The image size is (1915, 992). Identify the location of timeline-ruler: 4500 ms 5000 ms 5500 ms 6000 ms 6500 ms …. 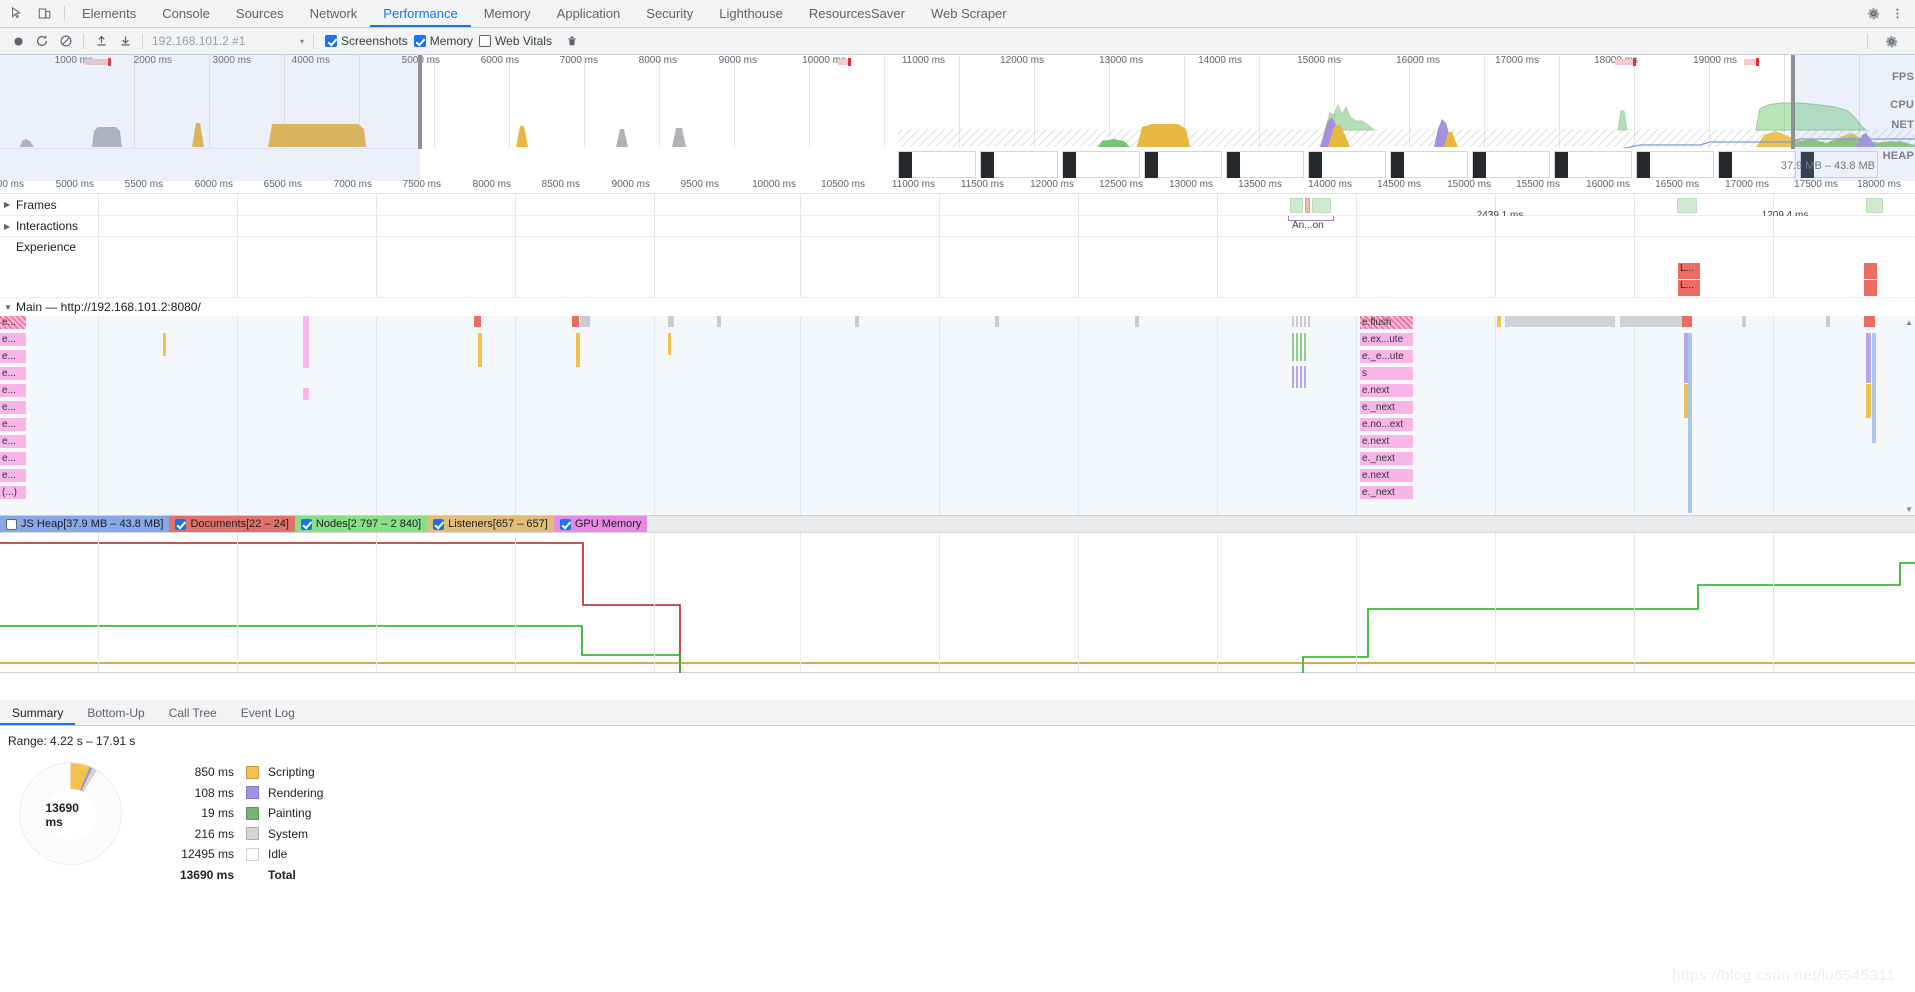
(957, 186).